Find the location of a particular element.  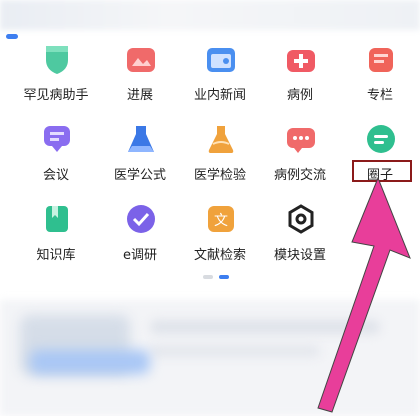

grid-item-industry-news: 业内新闻 is located at coordinates (220, 75).